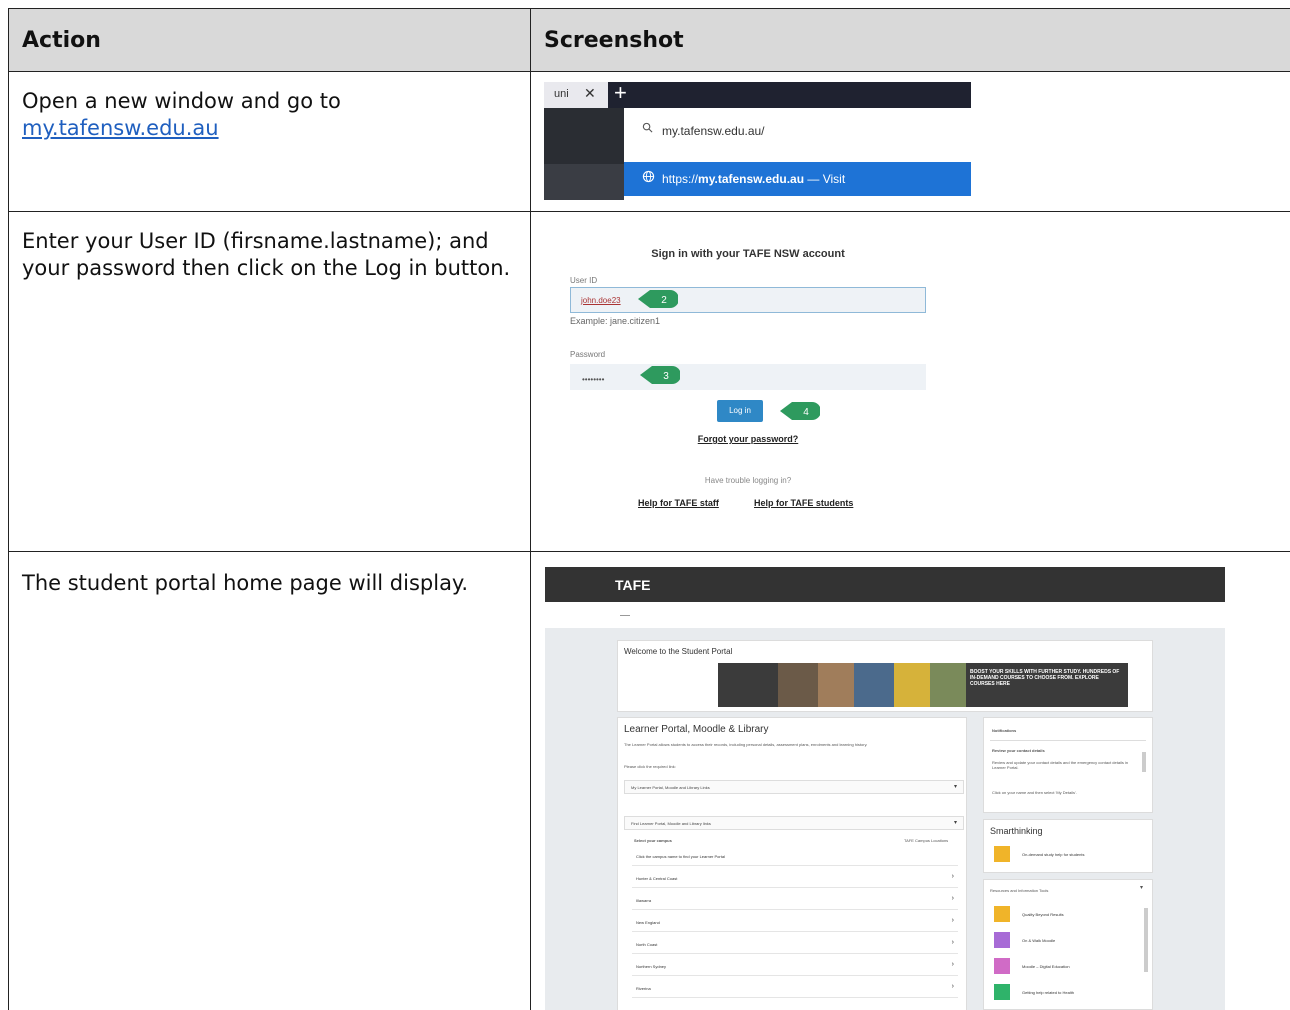  Describe the element at coordinates (748, 439) in the screenshot. I see `forgot-password-link: Forgot your password?` at that location.